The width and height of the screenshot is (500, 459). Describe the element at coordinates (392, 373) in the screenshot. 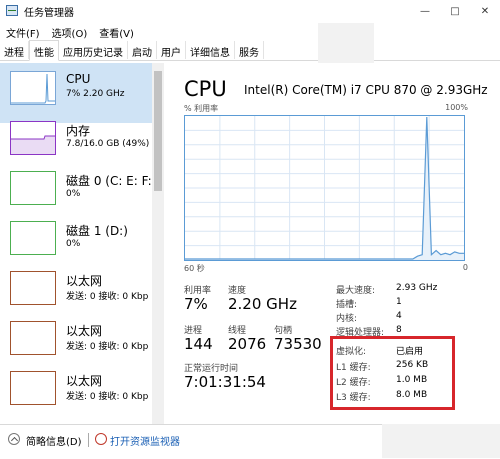

I see `highlight-box` at that location.